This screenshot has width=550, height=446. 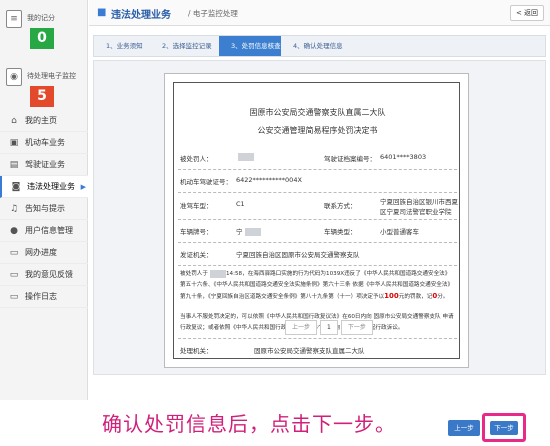 I want to click on my-score-card: ≡ 我的记分 0, so click(x=44, y=29).